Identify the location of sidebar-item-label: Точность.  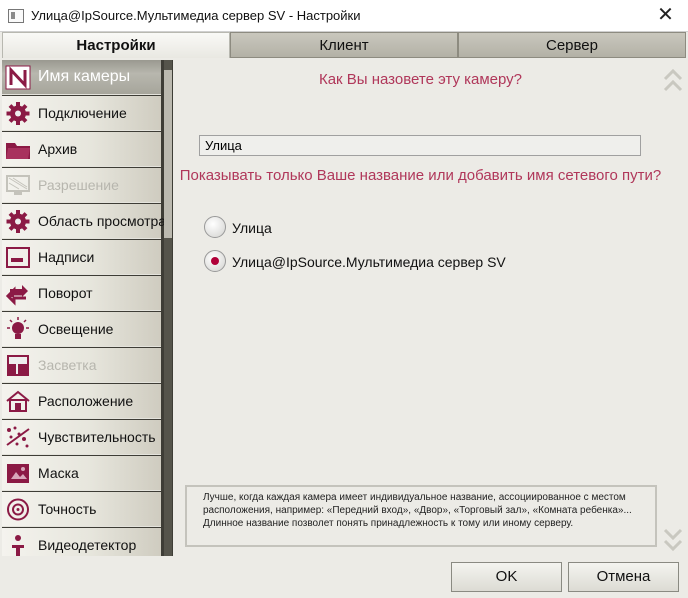
(67, 509).